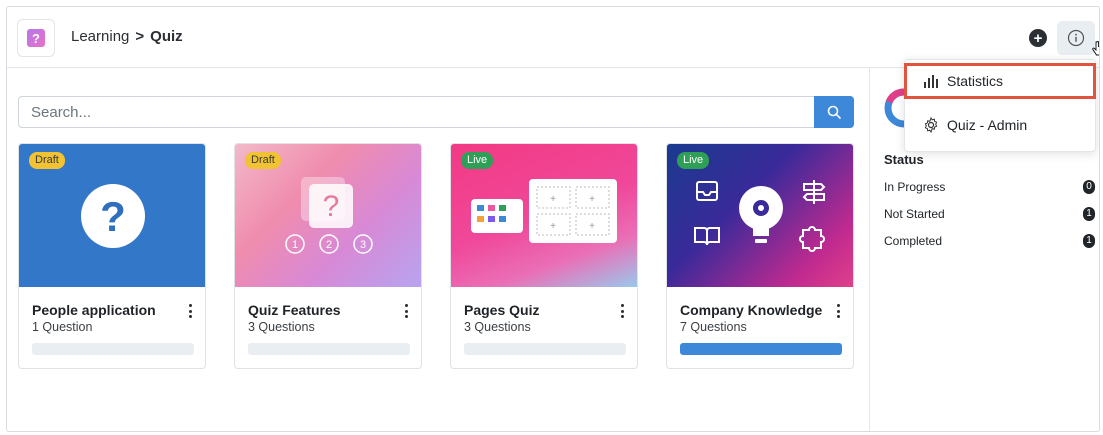  I want to click on signpost-icon, so click(814, 192).